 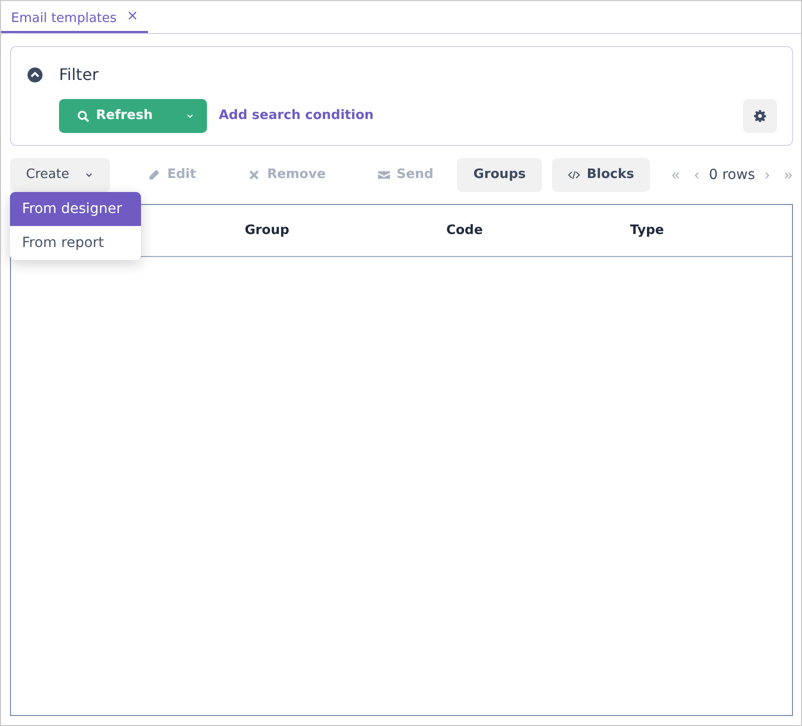 What do you see at coordinates (60, 175) in the screenshot?
I see `create-button: Create` at bounding box center [60, 175].